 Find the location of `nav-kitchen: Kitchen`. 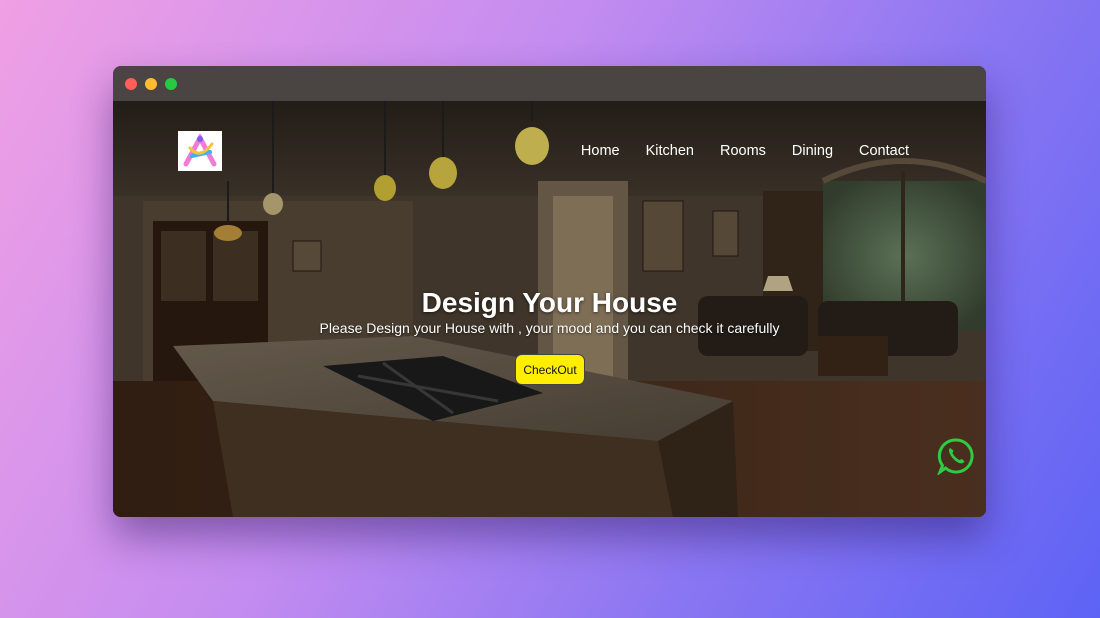

nav-kitchen: Kitchen is located at coordinates (670, 151).